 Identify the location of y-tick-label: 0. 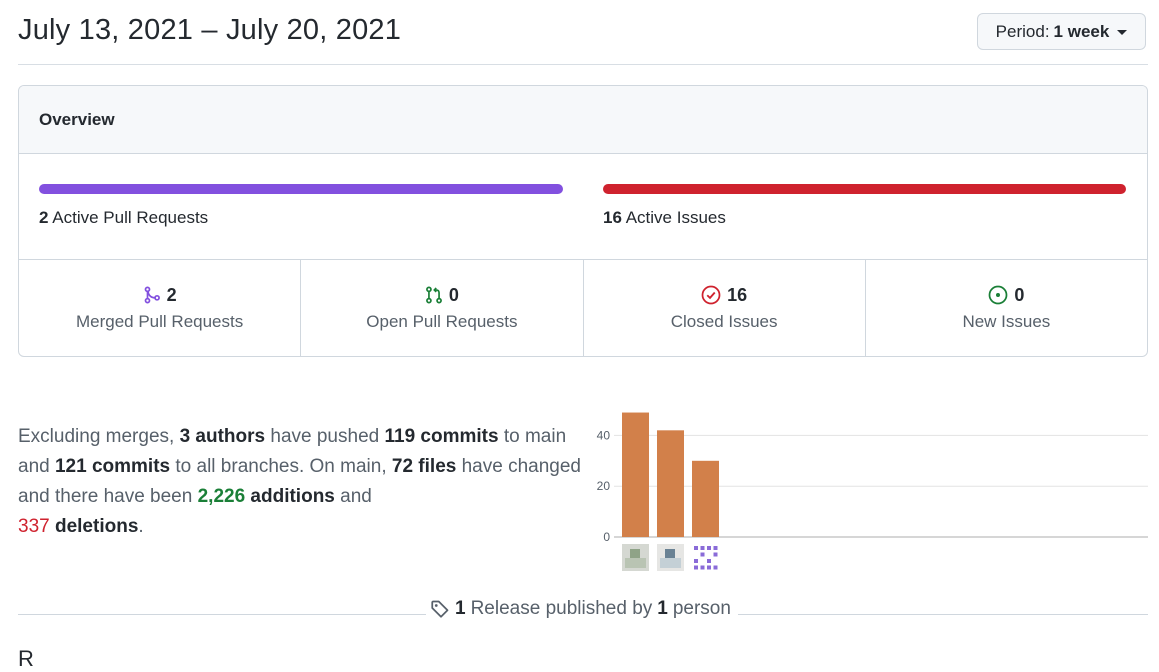
(606, 537).